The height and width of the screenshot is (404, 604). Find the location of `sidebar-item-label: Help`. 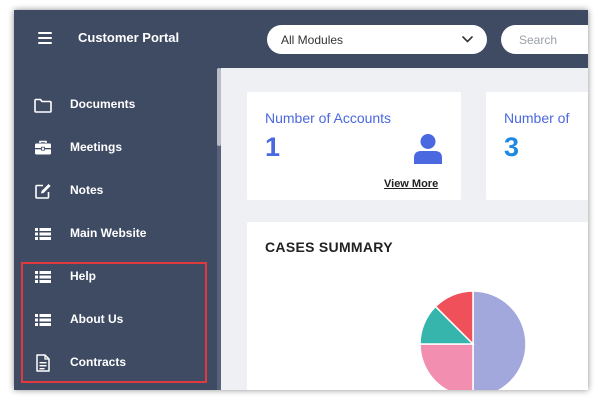

sidebar-item-label: Help is located at coordinates (83, 276).